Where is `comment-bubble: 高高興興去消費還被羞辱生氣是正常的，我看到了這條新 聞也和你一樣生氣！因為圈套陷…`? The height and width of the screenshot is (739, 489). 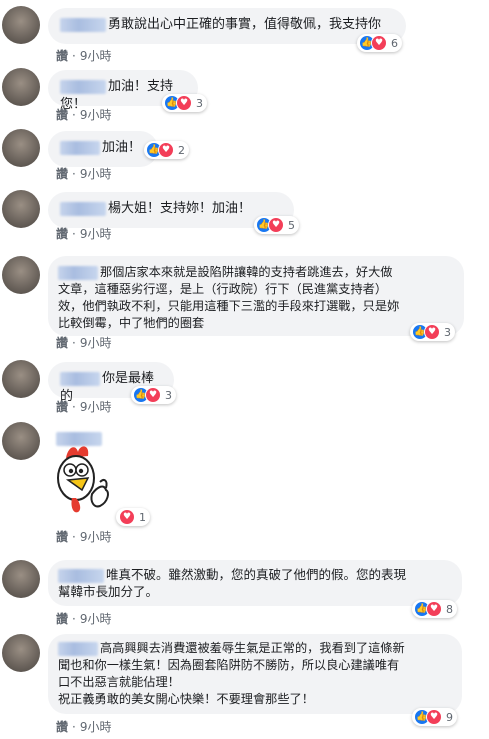
comment-bubble: 高高興興去消費還被羞辱生氣是正常的，我看到了這條新 聞也和你一樣生氣！因為圈套陷… is located at coordinates (255, 674).